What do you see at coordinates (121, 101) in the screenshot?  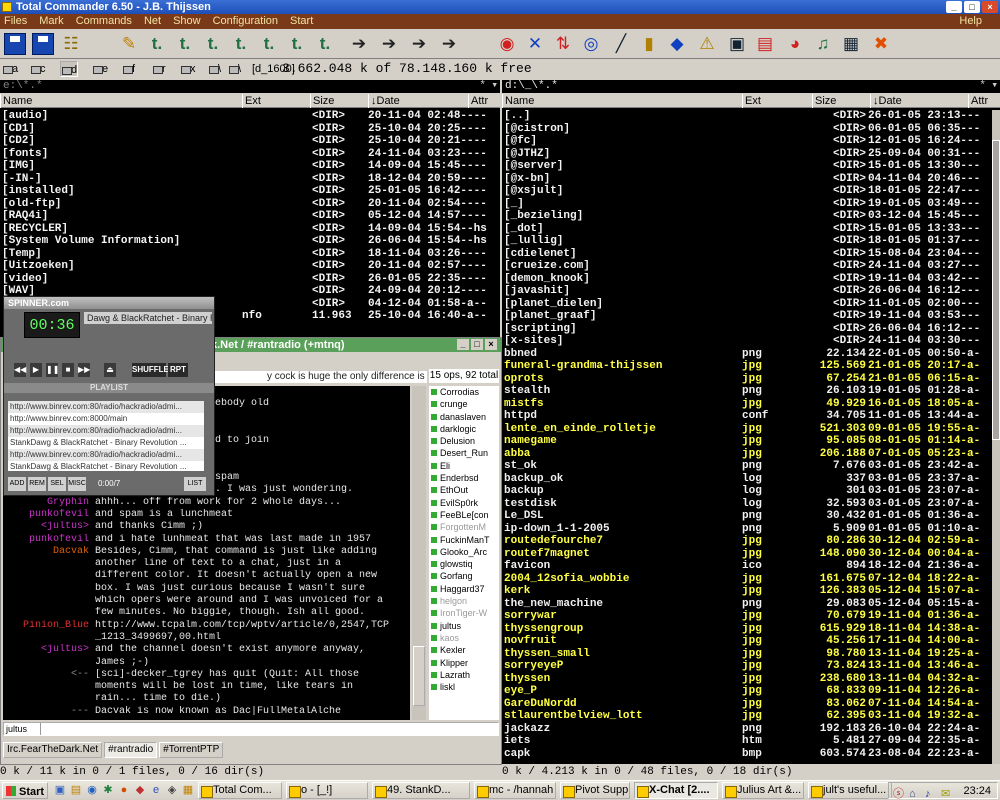 I see `col-name: Name` at bounding box center [121, 101].